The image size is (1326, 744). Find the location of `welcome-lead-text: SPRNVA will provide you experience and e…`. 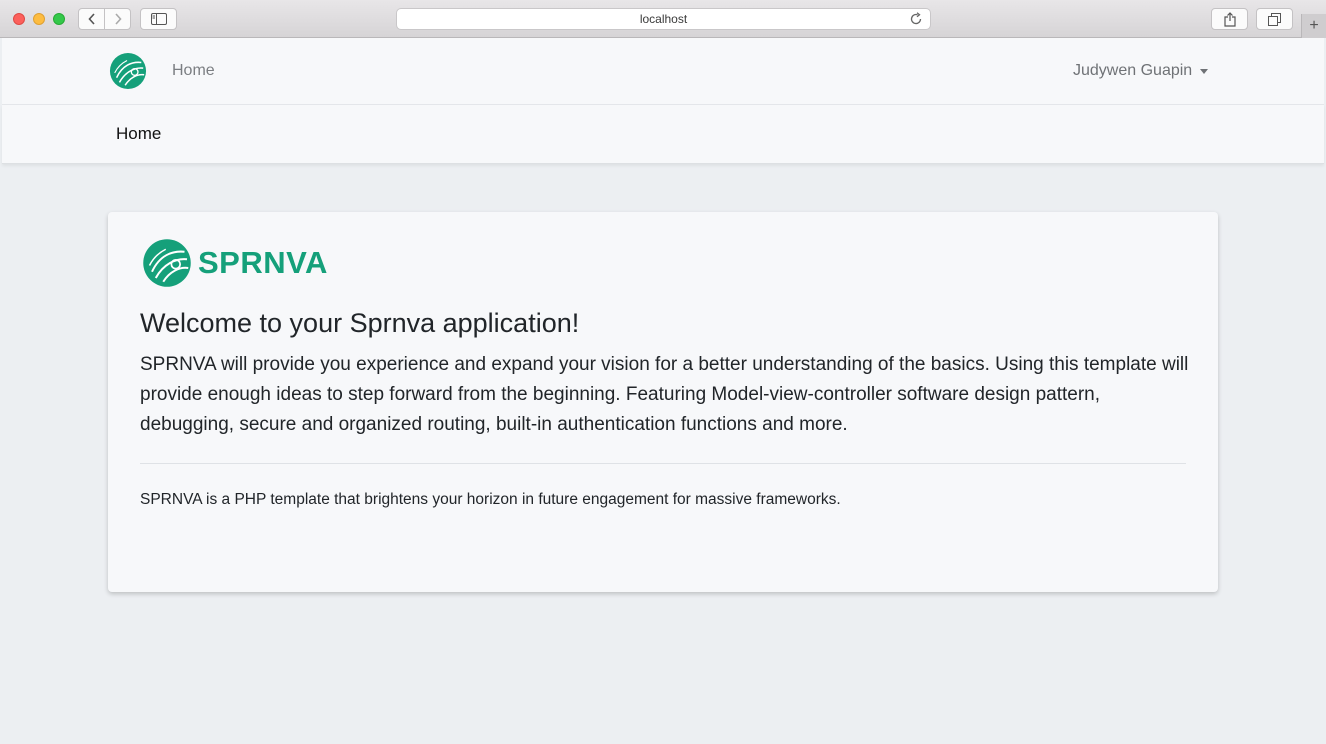

welcome-lead-text: SPRNVA will provide you experience and e… is located at coordinates (664, 394).